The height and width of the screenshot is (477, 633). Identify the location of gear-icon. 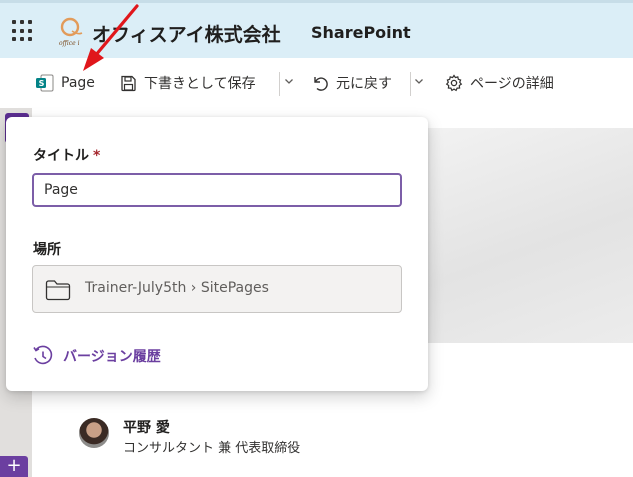
(454, 83).